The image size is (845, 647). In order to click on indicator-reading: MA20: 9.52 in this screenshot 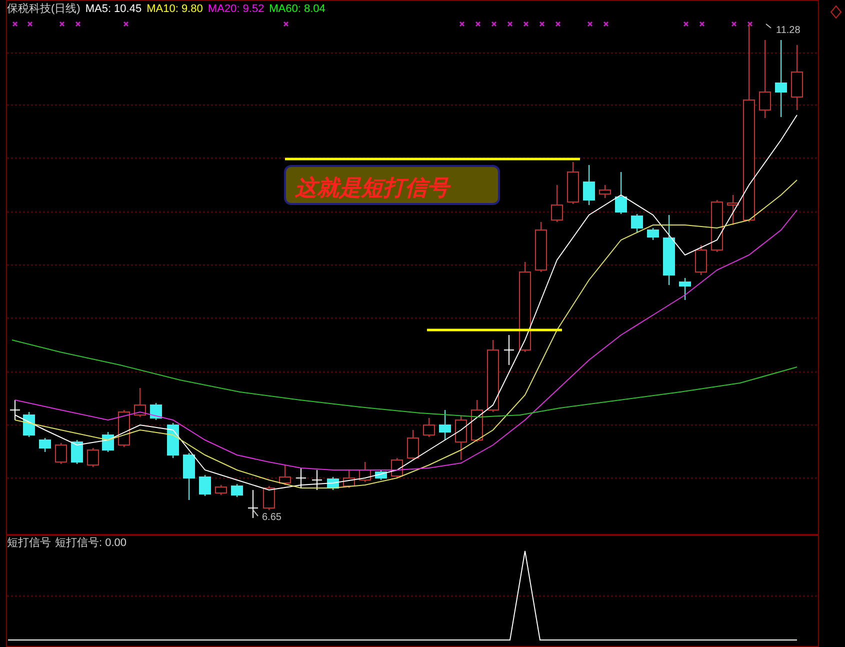, I will do `click(236, 9)`.